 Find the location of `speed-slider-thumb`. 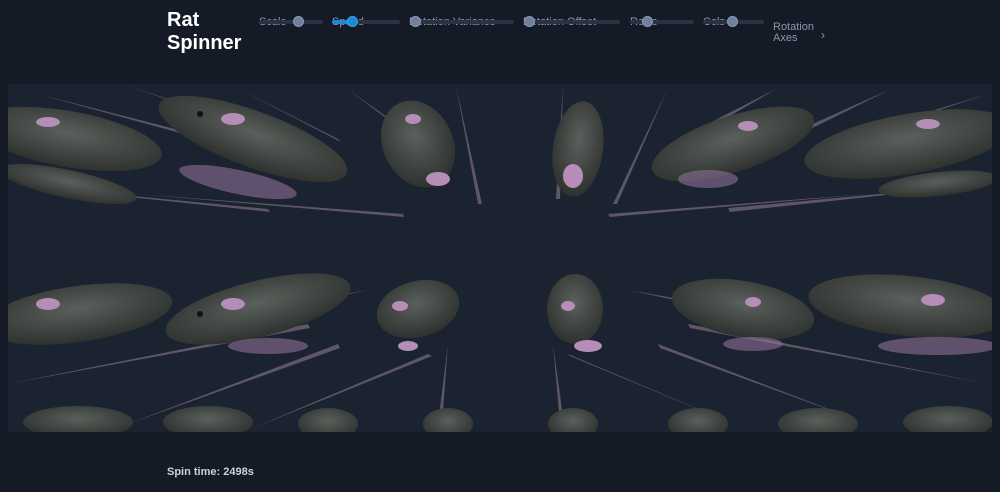

speed-slider-thumb is located at coordinates (352, 21).